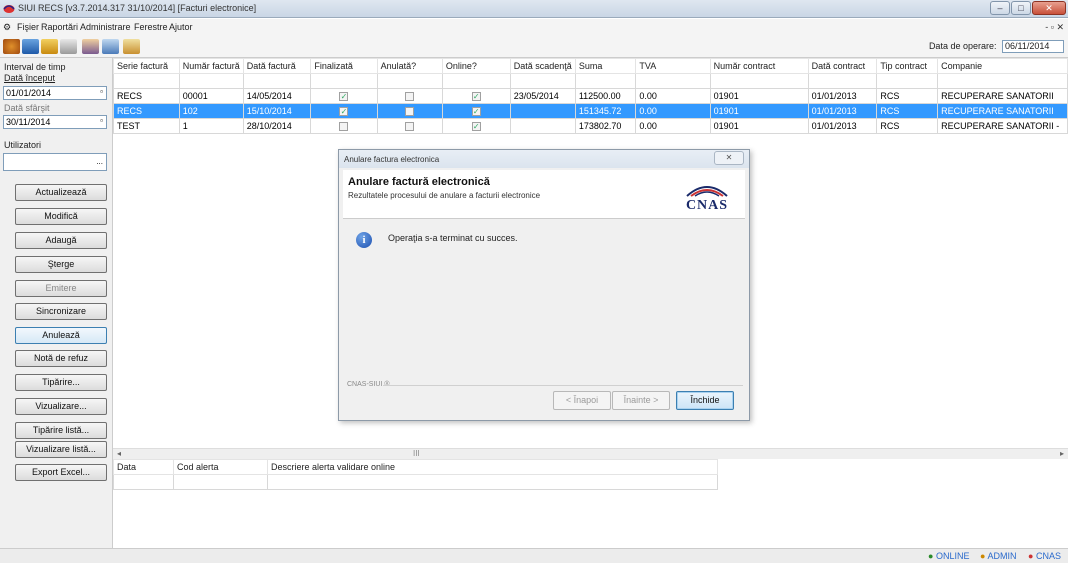  I want to click on column-header: Număr factură, so click(211, 66).